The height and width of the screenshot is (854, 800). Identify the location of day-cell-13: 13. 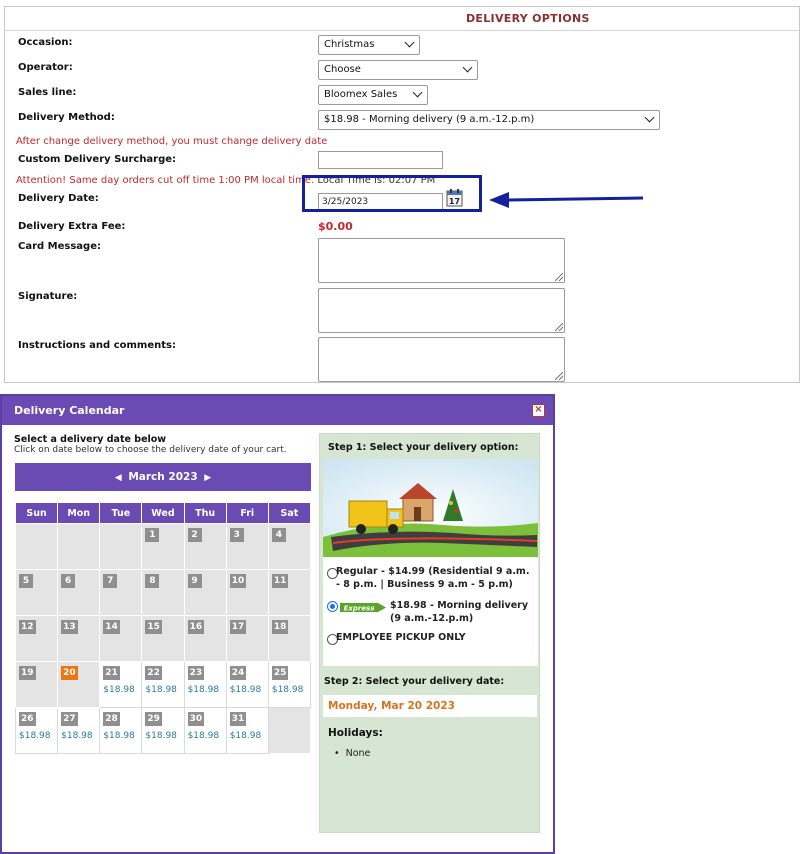
(79, 638).